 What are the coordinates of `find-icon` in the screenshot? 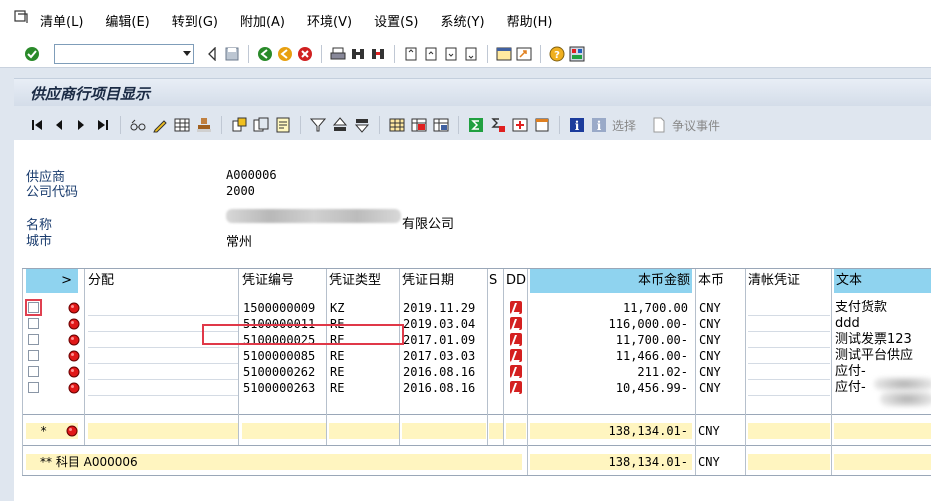 It's located at (358, 54).